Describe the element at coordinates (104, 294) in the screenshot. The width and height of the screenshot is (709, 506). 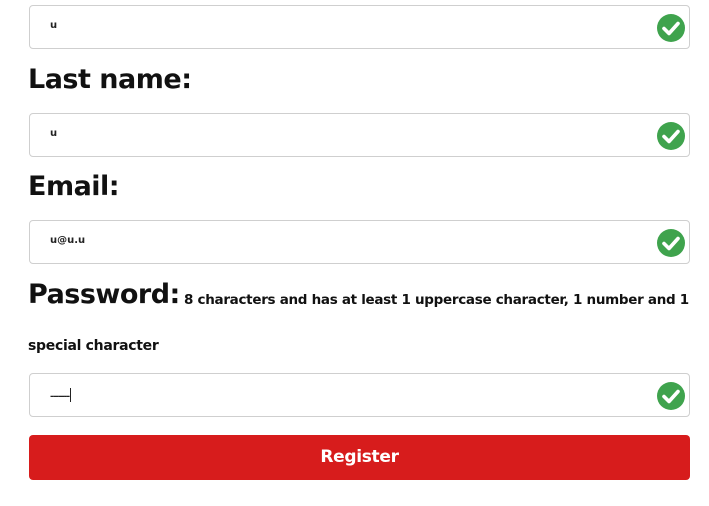
I see `password-label: Password:` at that location.